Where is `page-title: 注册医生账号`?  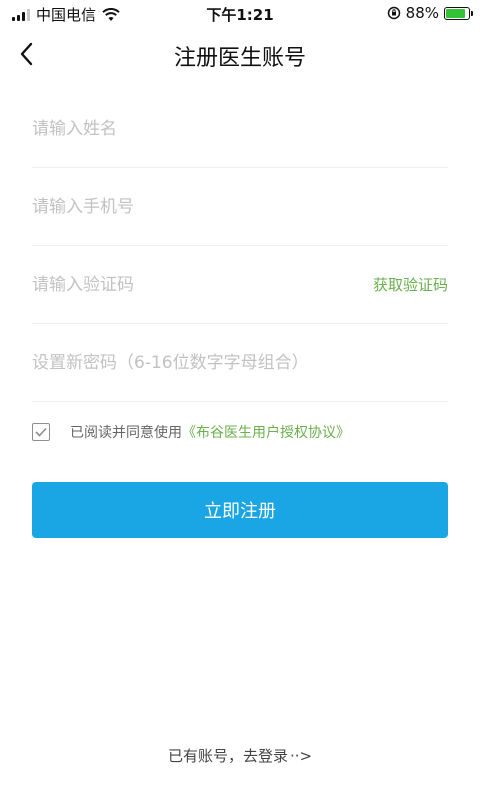 page-title: 注册医生账号 is located at coordinates (239, 58).